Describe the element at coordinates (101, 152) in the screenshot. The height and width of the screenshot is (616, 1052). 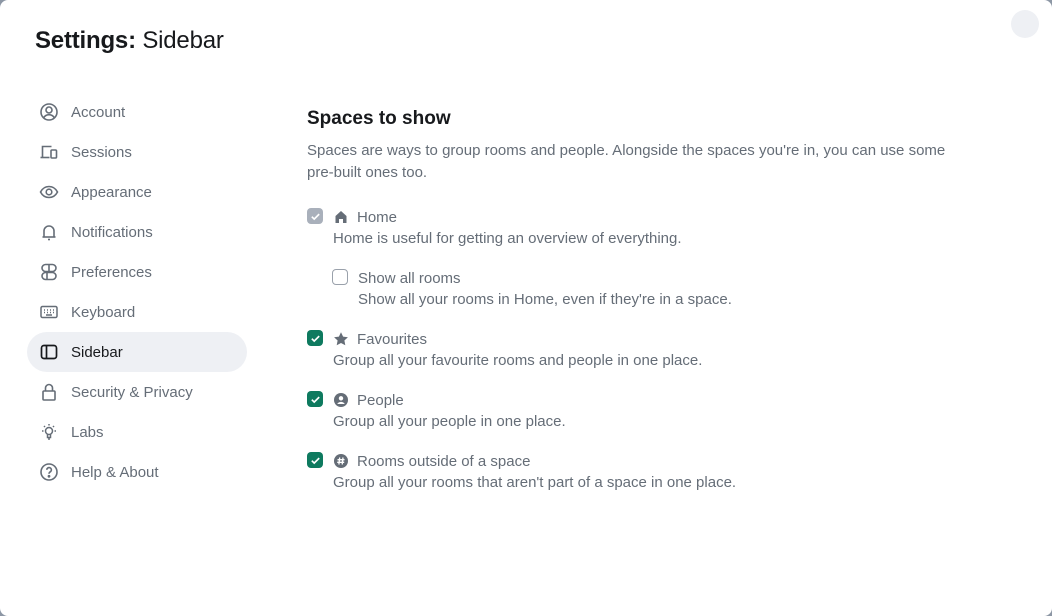
I see `sidebar-item-label: Sessions` at that location.